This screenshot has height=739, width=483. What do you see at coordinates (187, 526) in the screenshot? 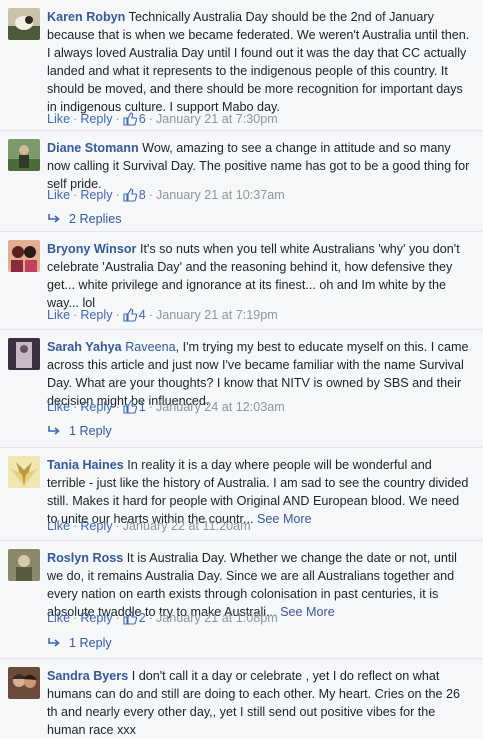
I see `timestamp: January 22 at 11:20am` at bounding box center [187, 526].